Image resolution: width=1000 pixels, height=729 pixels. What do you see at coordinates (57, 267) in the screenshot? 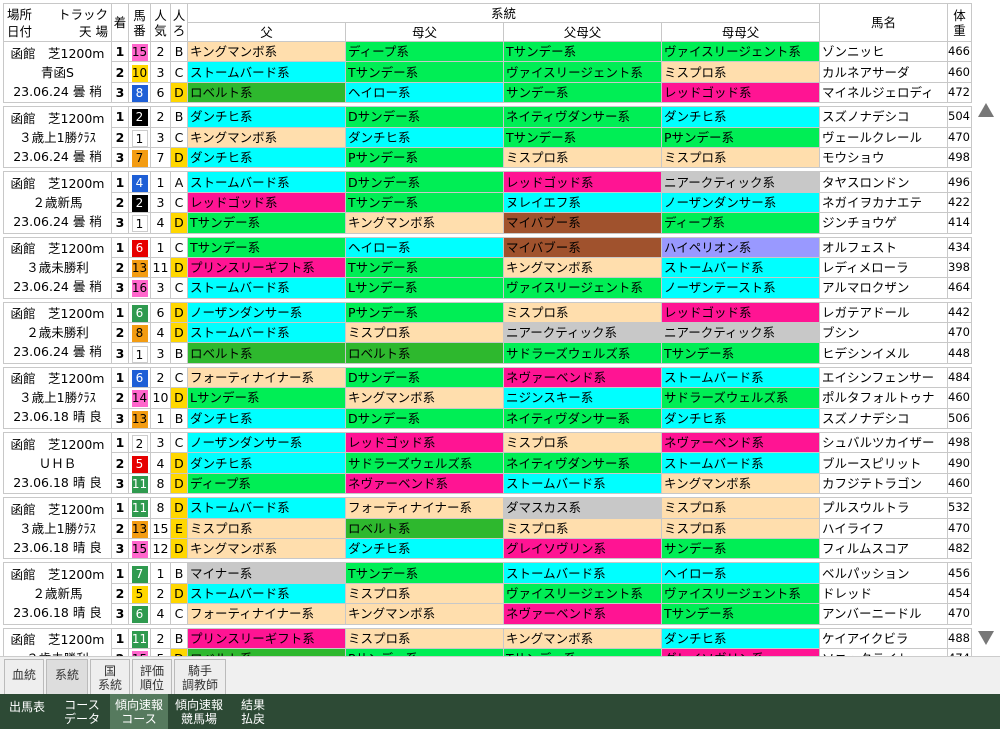
I see `race-info: 函館 芝1200m ３歳未勝利 23.06.24 曇 稍` at bounding box center [57, 267].